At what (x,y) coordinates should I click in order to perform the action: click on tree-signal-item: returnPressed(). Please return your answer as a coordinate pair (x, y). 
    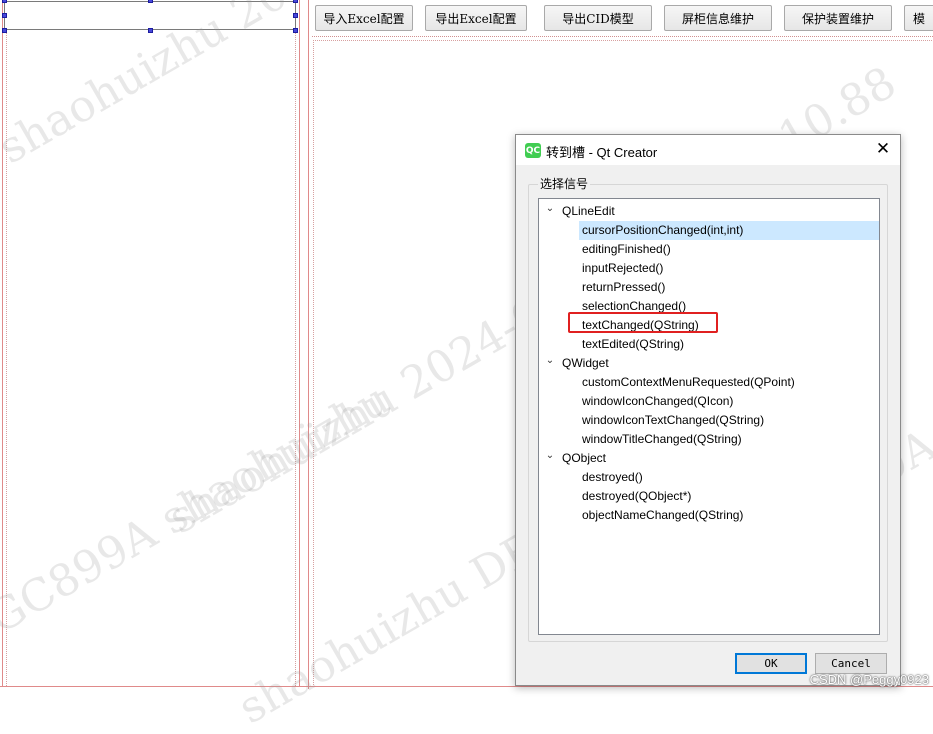
    Looking at the image, I should click on (709, 287).